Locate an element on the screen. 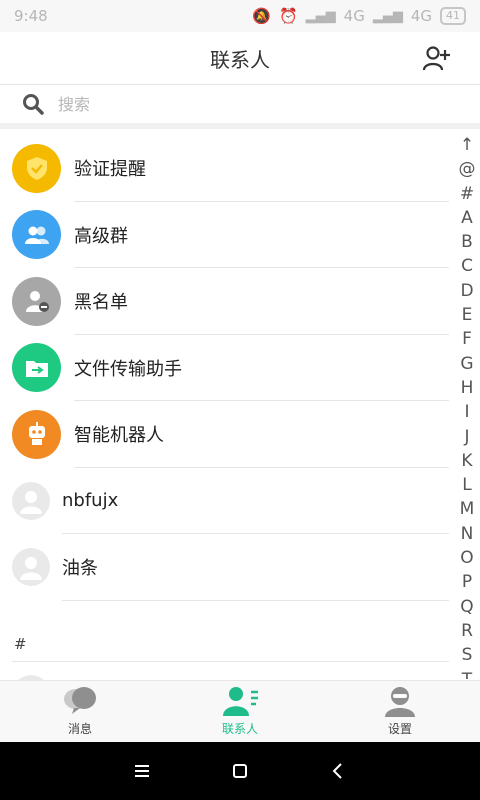 This screenshot has height=800, width=480. index-letter: R is located at coordinates (467, 631).